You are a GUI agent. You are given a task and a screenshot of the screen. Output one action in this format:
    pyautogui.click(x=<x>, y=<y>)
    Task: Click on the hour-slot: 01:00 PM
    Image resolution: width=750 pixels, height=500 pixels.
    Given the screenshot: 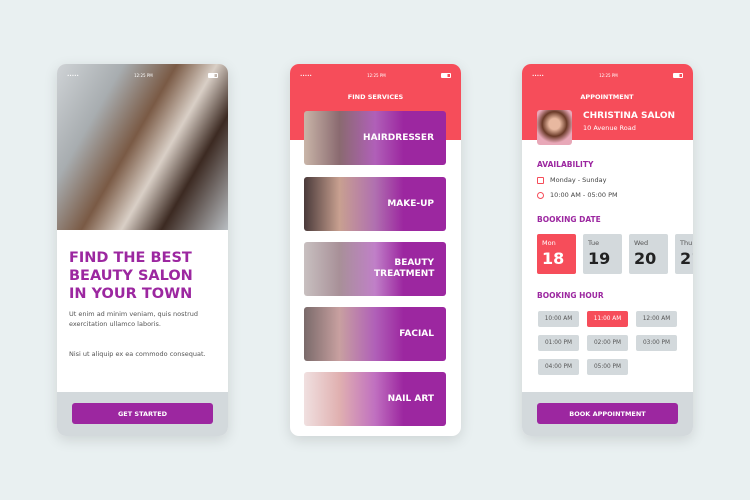 What is the action you would take?
    pyautogui.click(x=558, y=343)
    